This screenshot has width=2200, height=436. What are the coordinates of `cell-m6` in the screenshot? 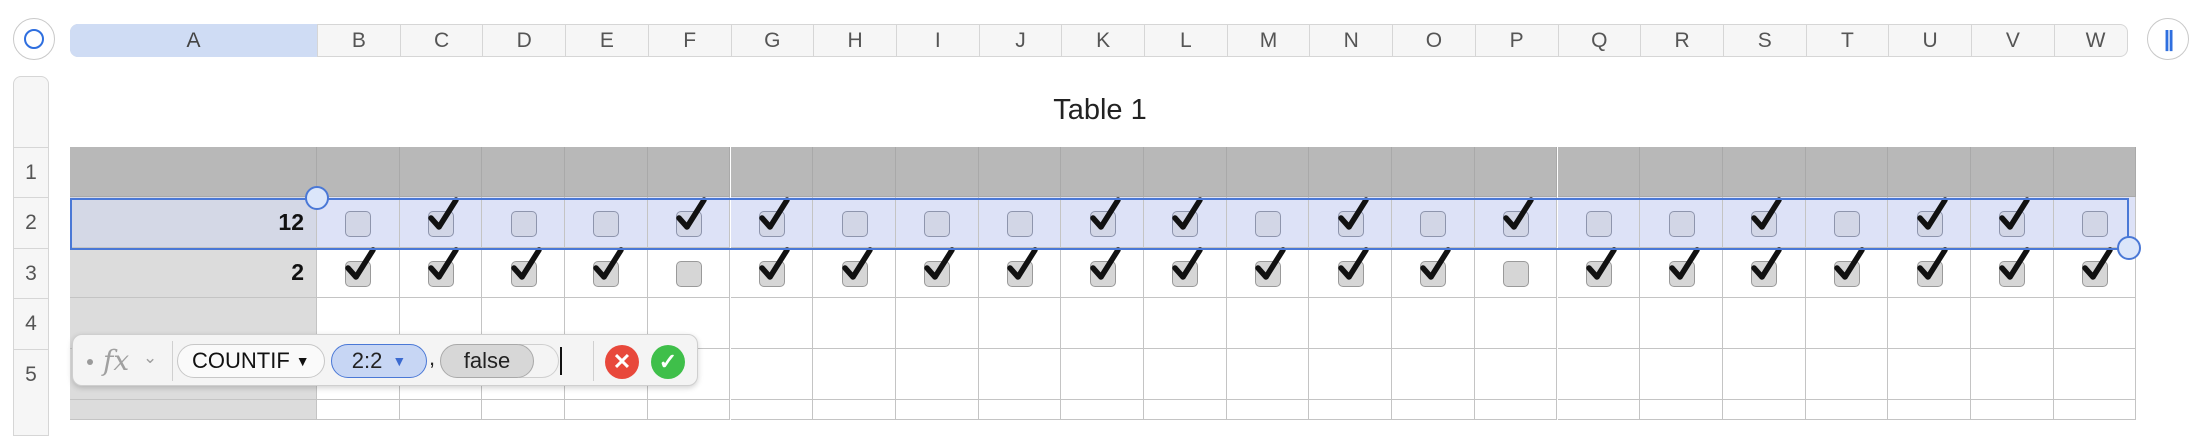 It's located at (1268, 410).